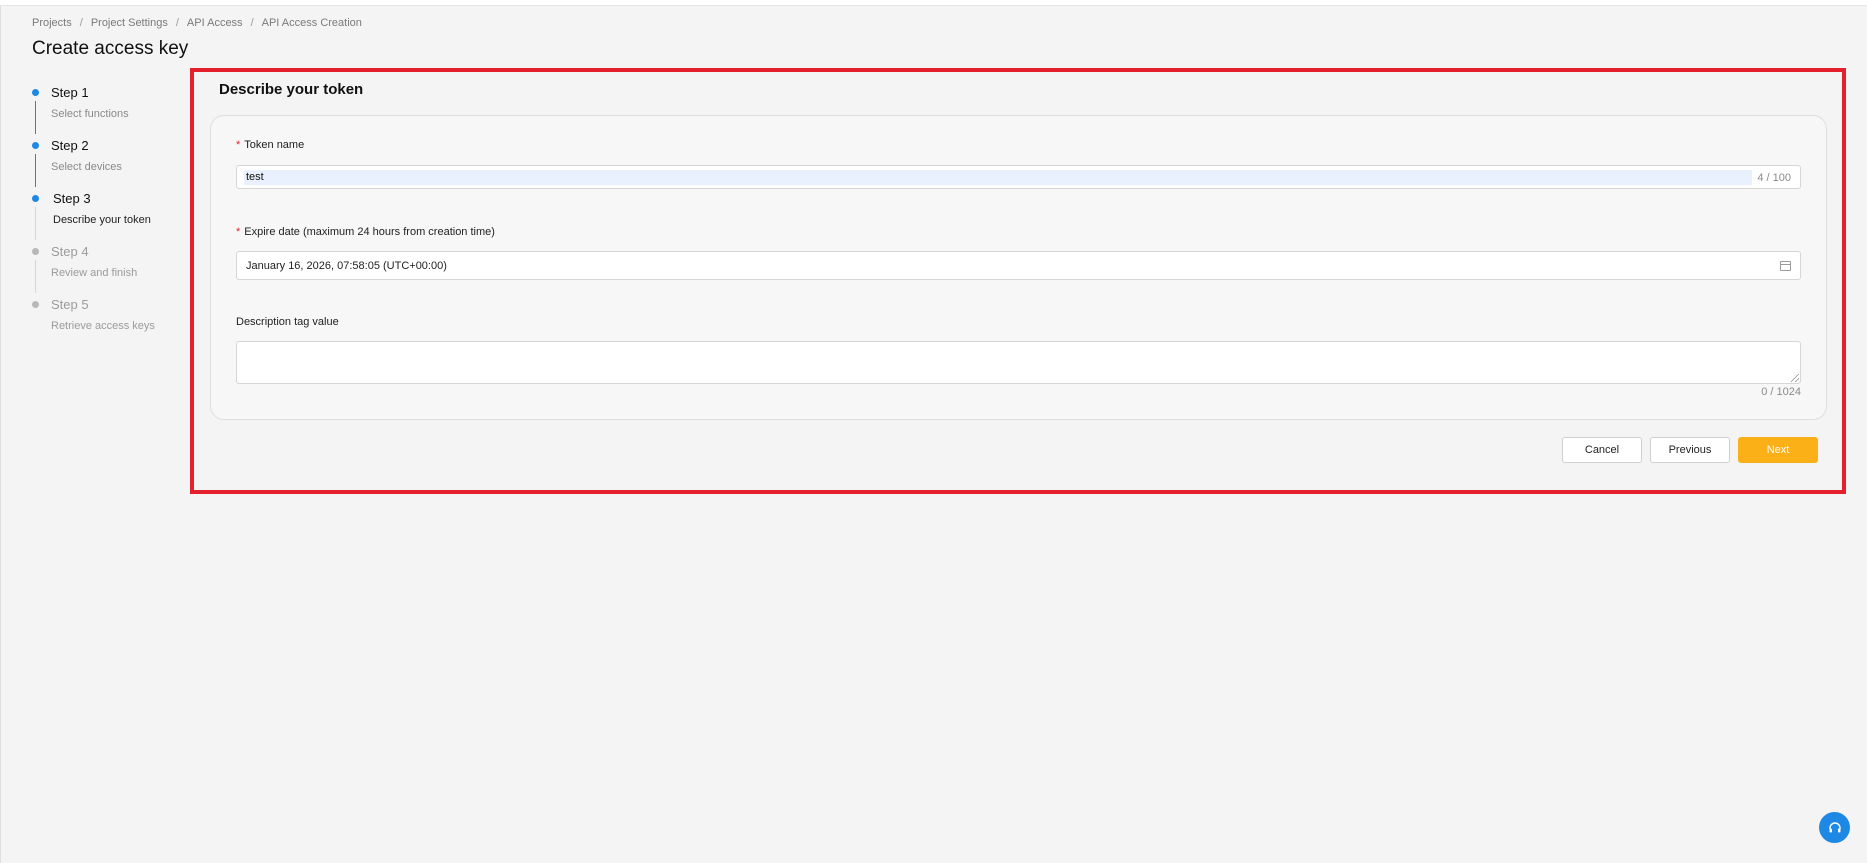  What do you see at coordinates (1781, 392) in the screenshot?
I see `description-counter: 0 / 1024` at bounding box center [1781, 392].